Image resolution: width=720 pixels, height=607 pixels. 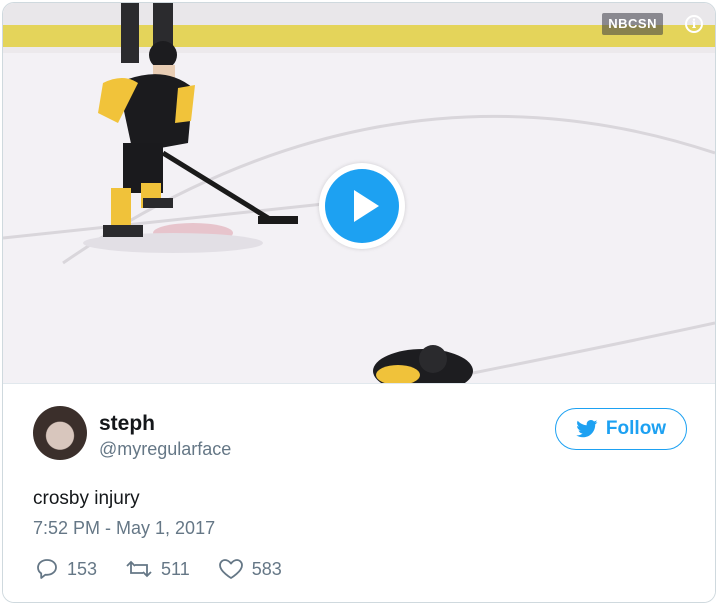 I want to click on network-logo: NBCSN, so click(x=632, y=24).